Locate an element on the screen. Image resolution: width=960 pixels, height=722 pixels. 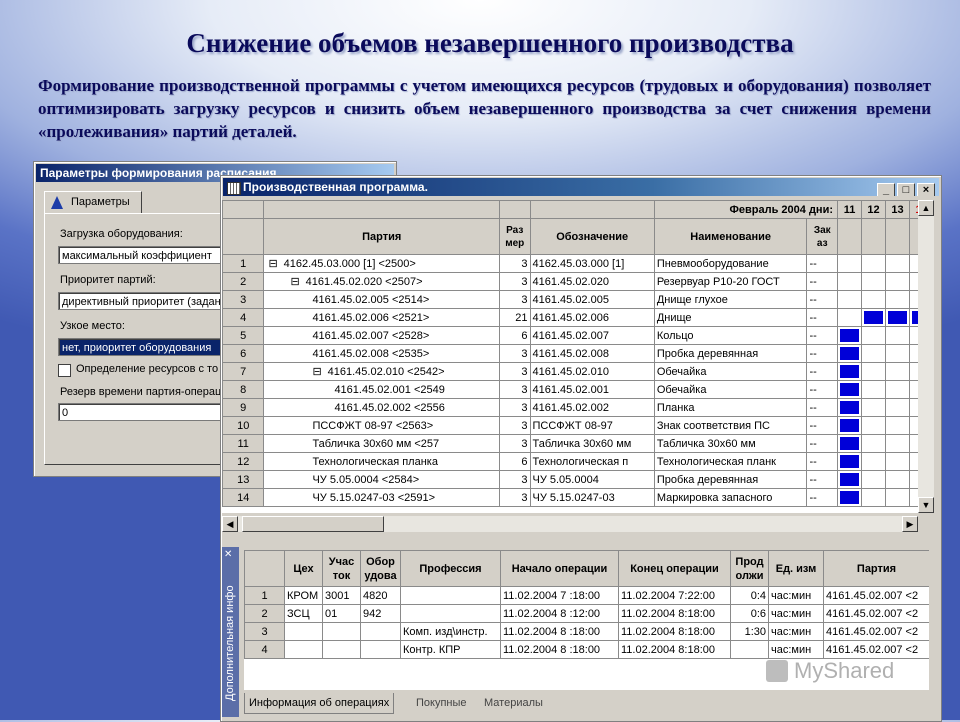
params-tab: Параметры is located at coordinates (93, 202).